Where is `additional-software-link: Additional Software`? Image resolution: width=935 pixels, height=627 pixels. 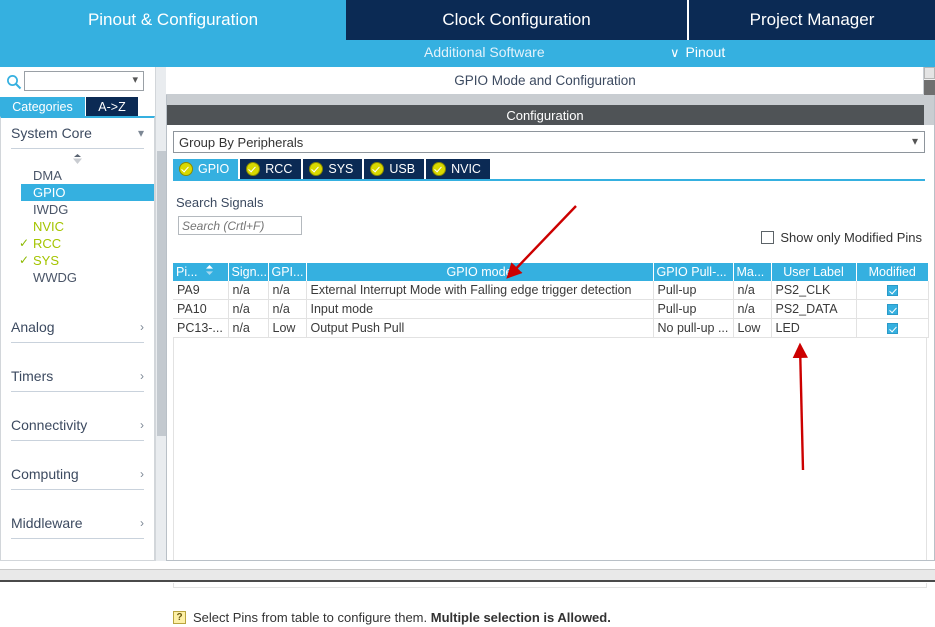 additional-software-link: Additional Software is located at coordinates (484, 52).